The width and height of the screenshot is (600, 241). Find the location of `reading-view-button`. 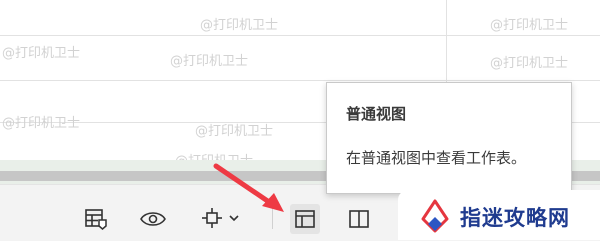

reading-view-button is located at coordinates (153, 219).